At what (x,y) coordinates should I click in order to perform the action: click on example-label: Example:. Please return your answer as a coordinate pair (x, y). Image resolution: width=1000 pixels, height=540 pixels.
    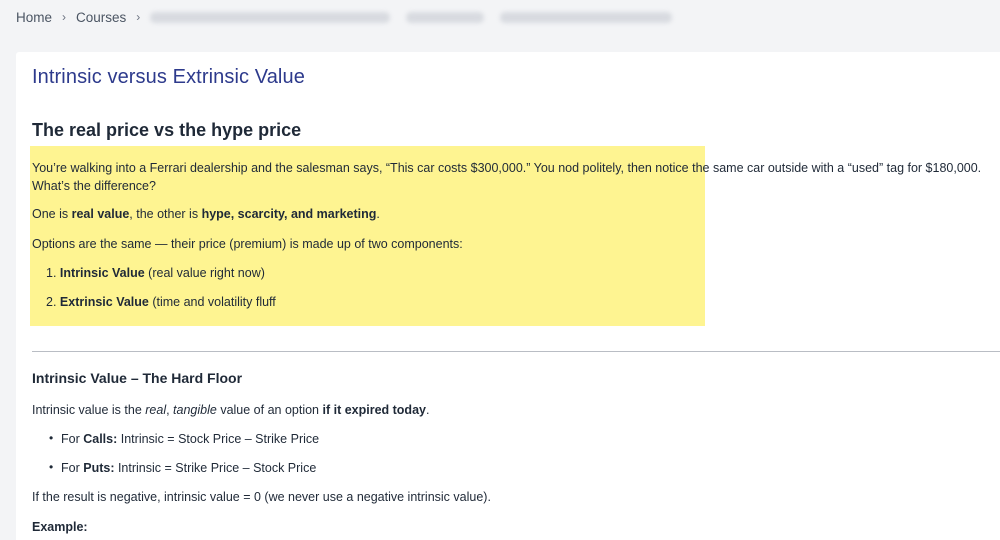
    Looking at the image, I should click on (60, 527).